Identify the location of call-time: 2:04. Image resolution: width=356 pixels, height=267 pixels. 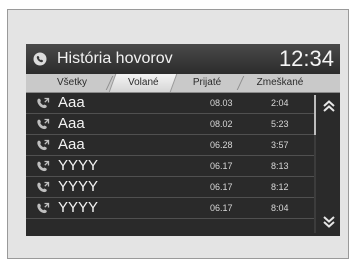
(280, 103).